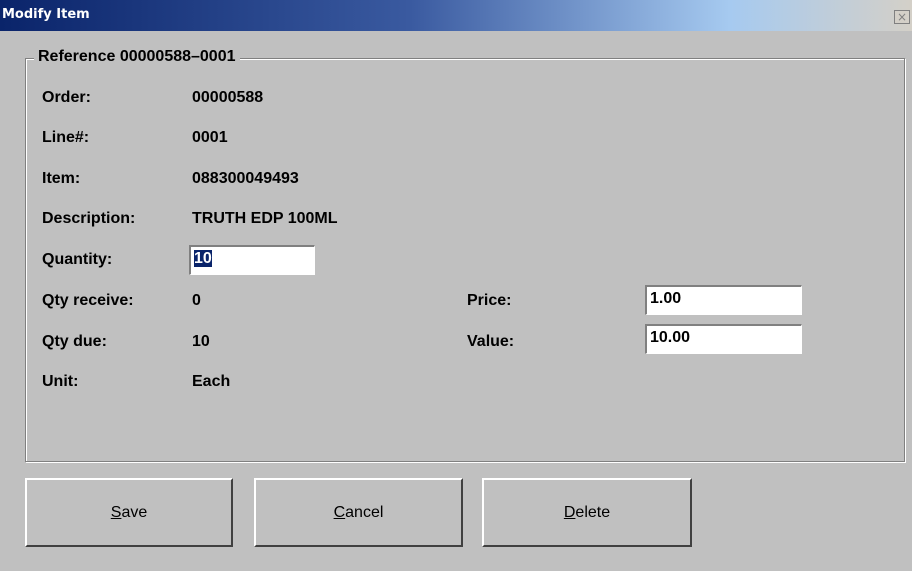 The width and height of the screenshot is (912, 571). Describe the element at coordinates (723, 339) in the screenshot. I see `value-input: 10.00` at that location.